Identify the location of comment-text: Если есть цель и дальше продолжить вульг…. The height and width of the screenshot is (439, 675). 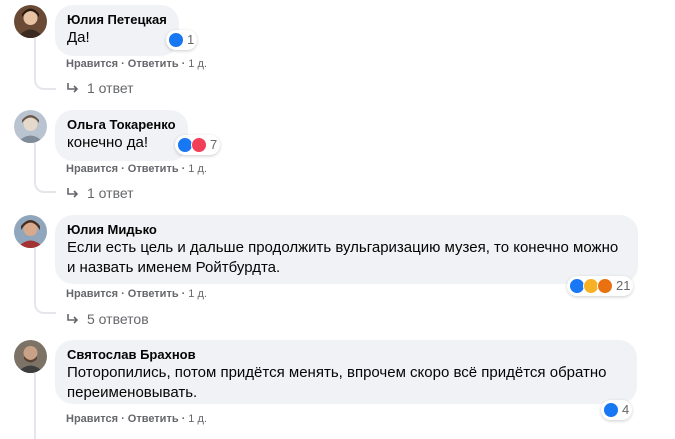
(343, 257).